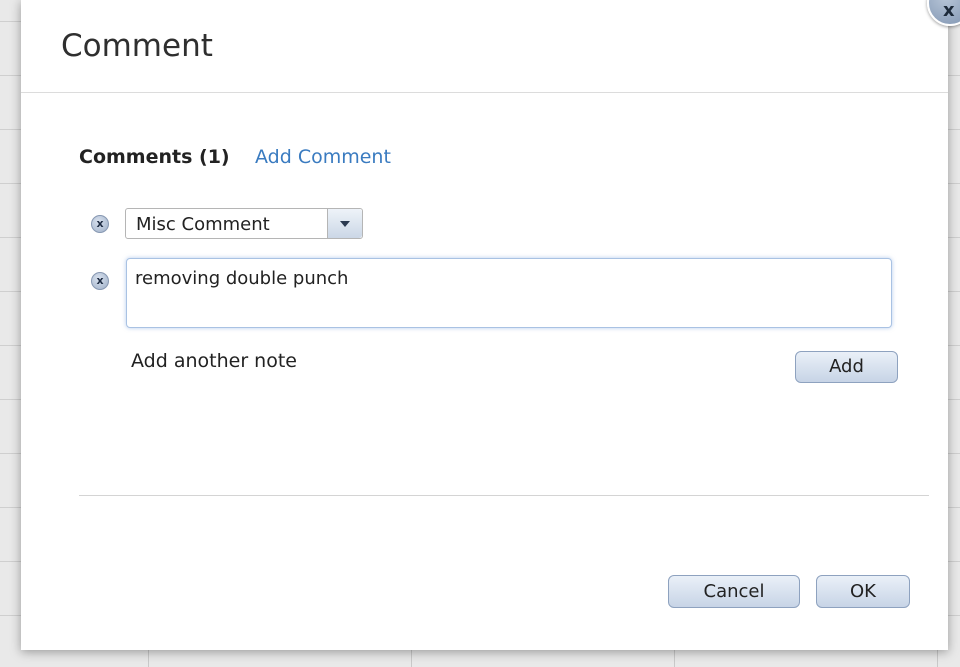 The height and width of the screenshot is (667, 960). Describe the element at coordinates (949, 10) in the screenshot. I see `close-icon: x` at that location.